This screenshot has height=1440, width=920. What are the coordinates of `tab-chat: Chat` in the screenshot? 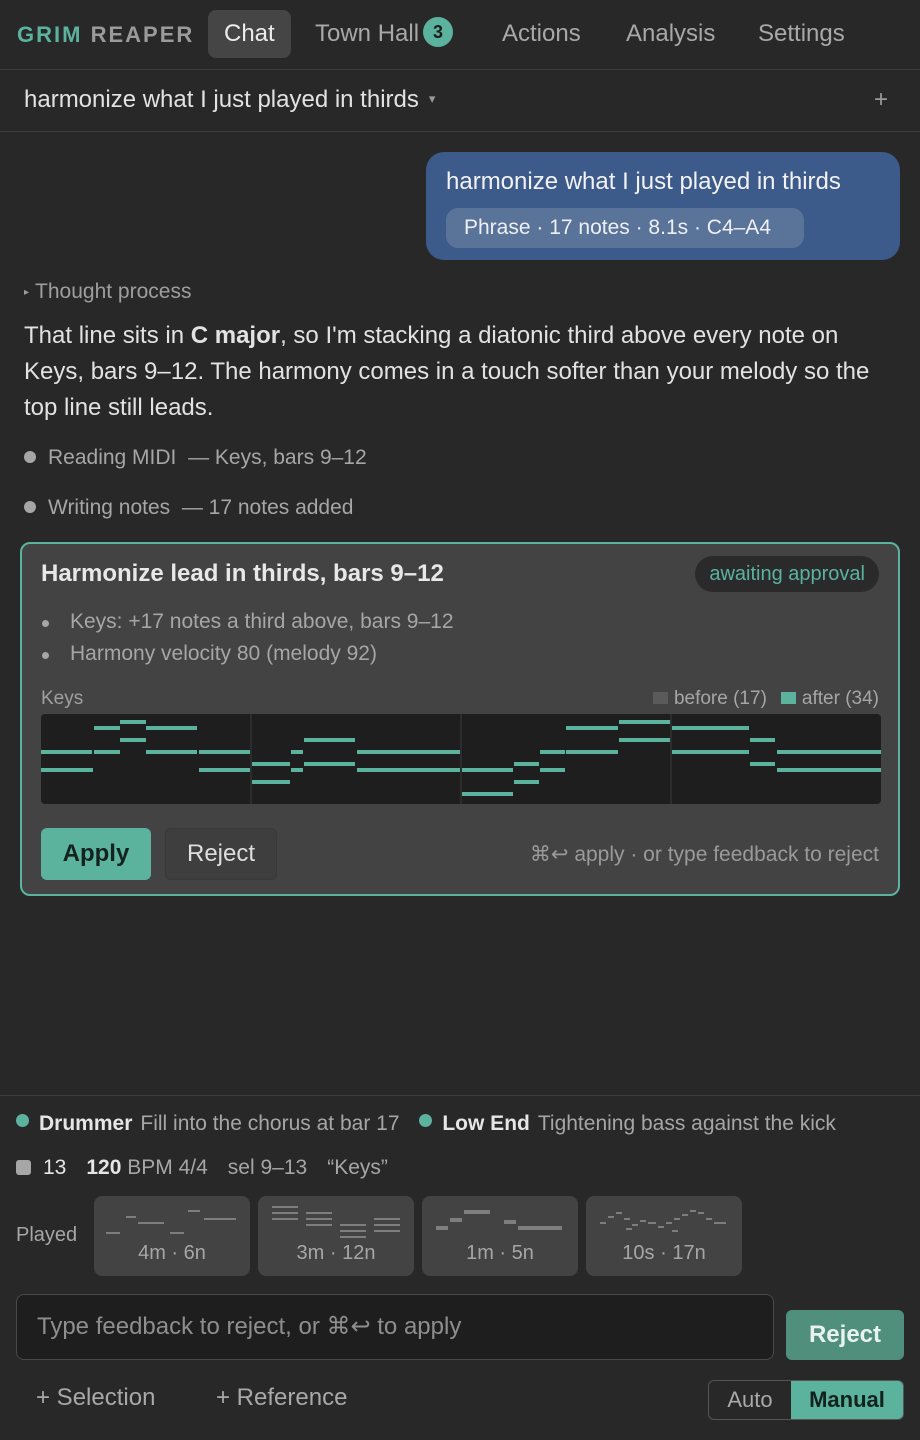 It's located at (249, 34).